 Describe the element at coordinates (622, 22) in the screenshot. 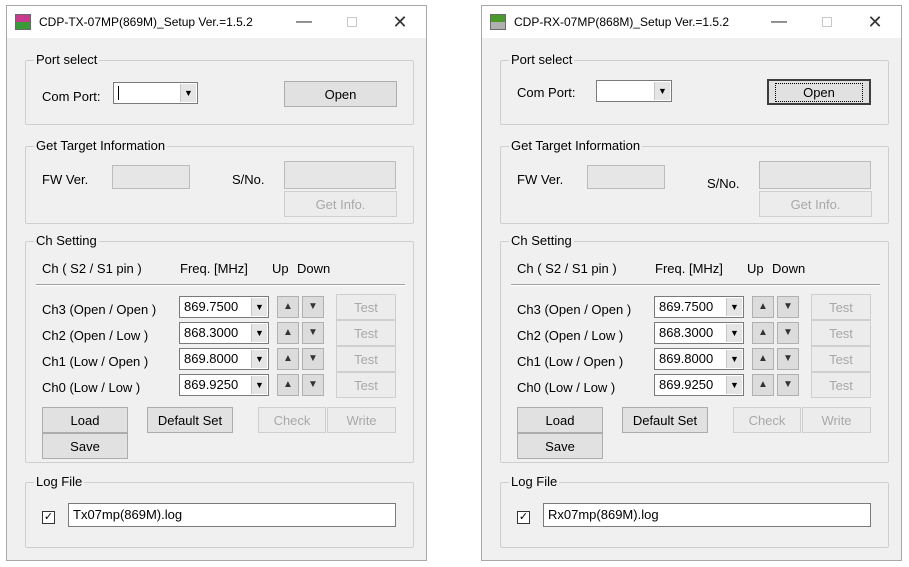

I see `window-title: CDP-RX-07MP(868M)_Setup Ver.=1.5.2` at that location.